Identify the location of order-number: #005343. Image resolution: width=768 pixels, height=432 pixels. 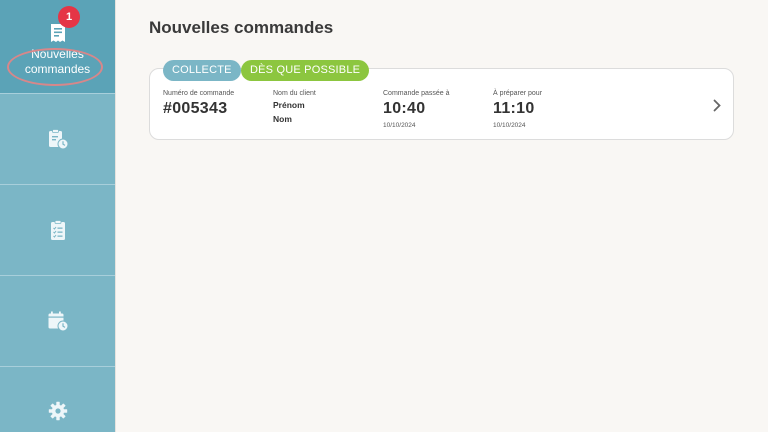
(195, 108).